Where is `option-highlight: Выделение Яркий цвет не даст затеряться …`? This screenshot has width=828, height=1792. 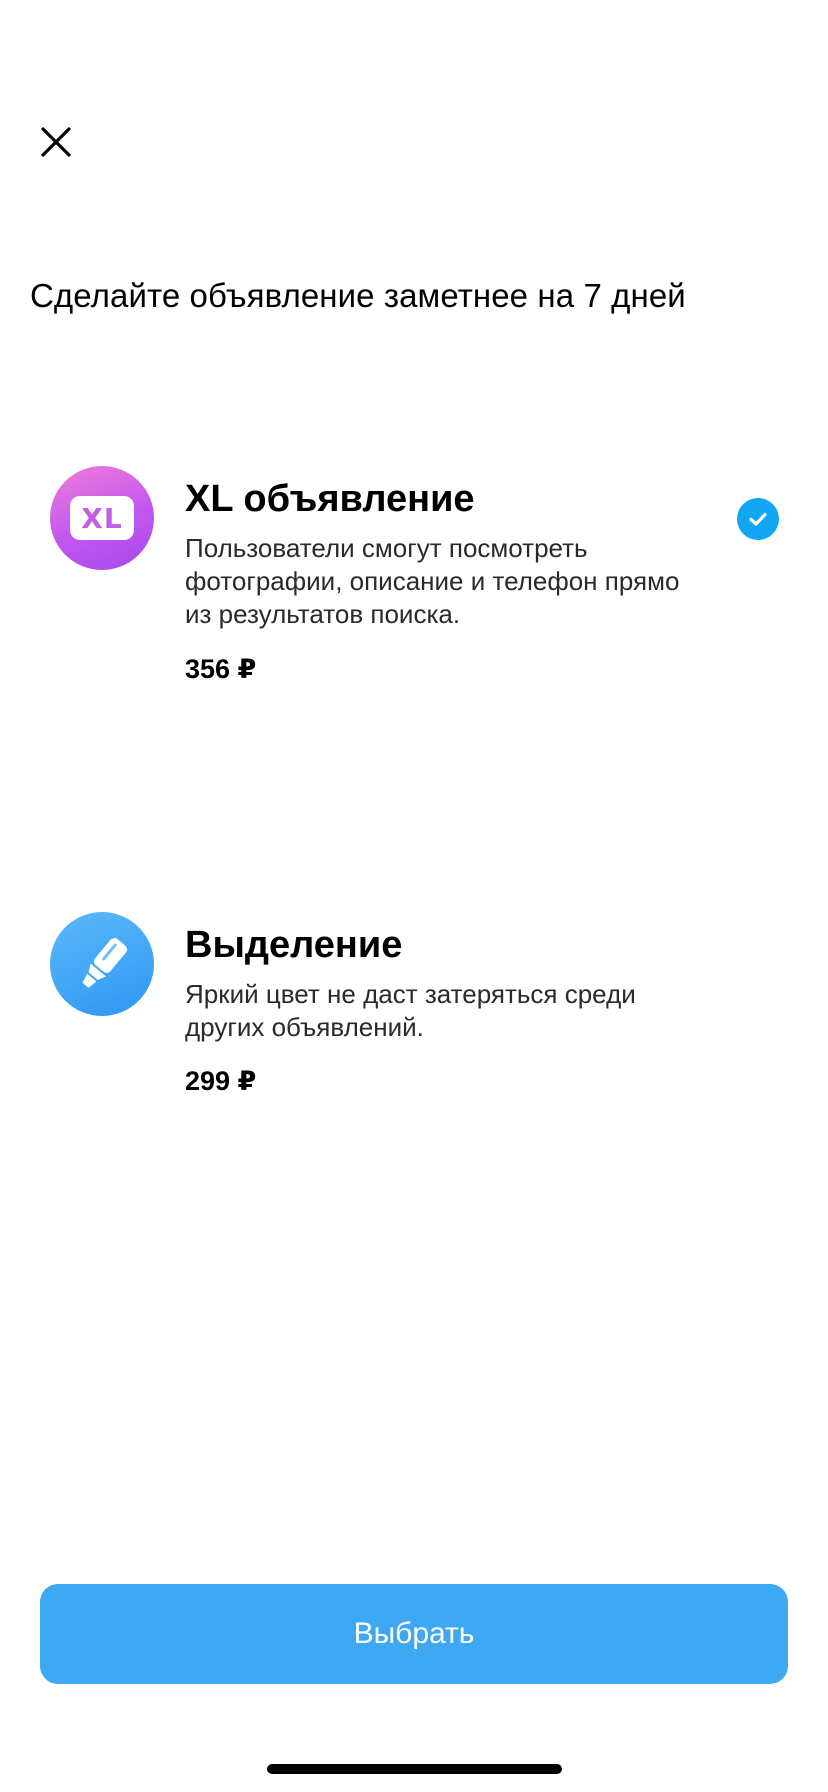
option-highlight: Выделение Яркий цвет не даст затеряться … is located at coordinates (414, 1012).